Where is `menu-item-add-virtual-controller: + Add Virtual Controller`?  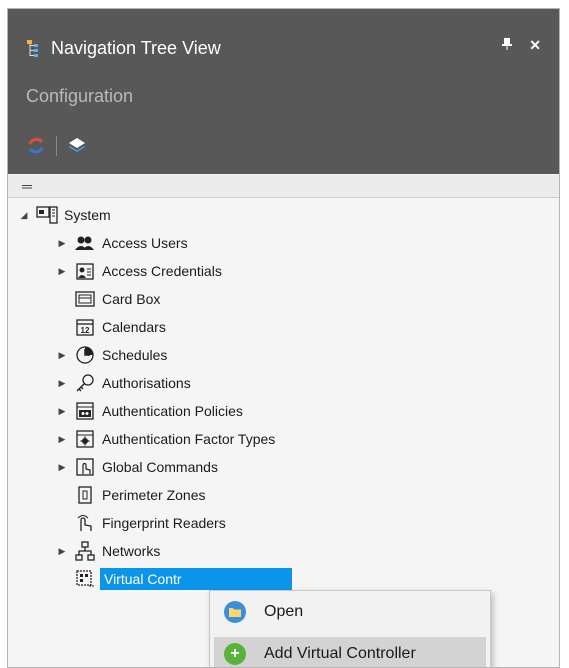 menu-item-add-virtual-controller: + Add Virtual Controller is located at coordinates (350, 652).